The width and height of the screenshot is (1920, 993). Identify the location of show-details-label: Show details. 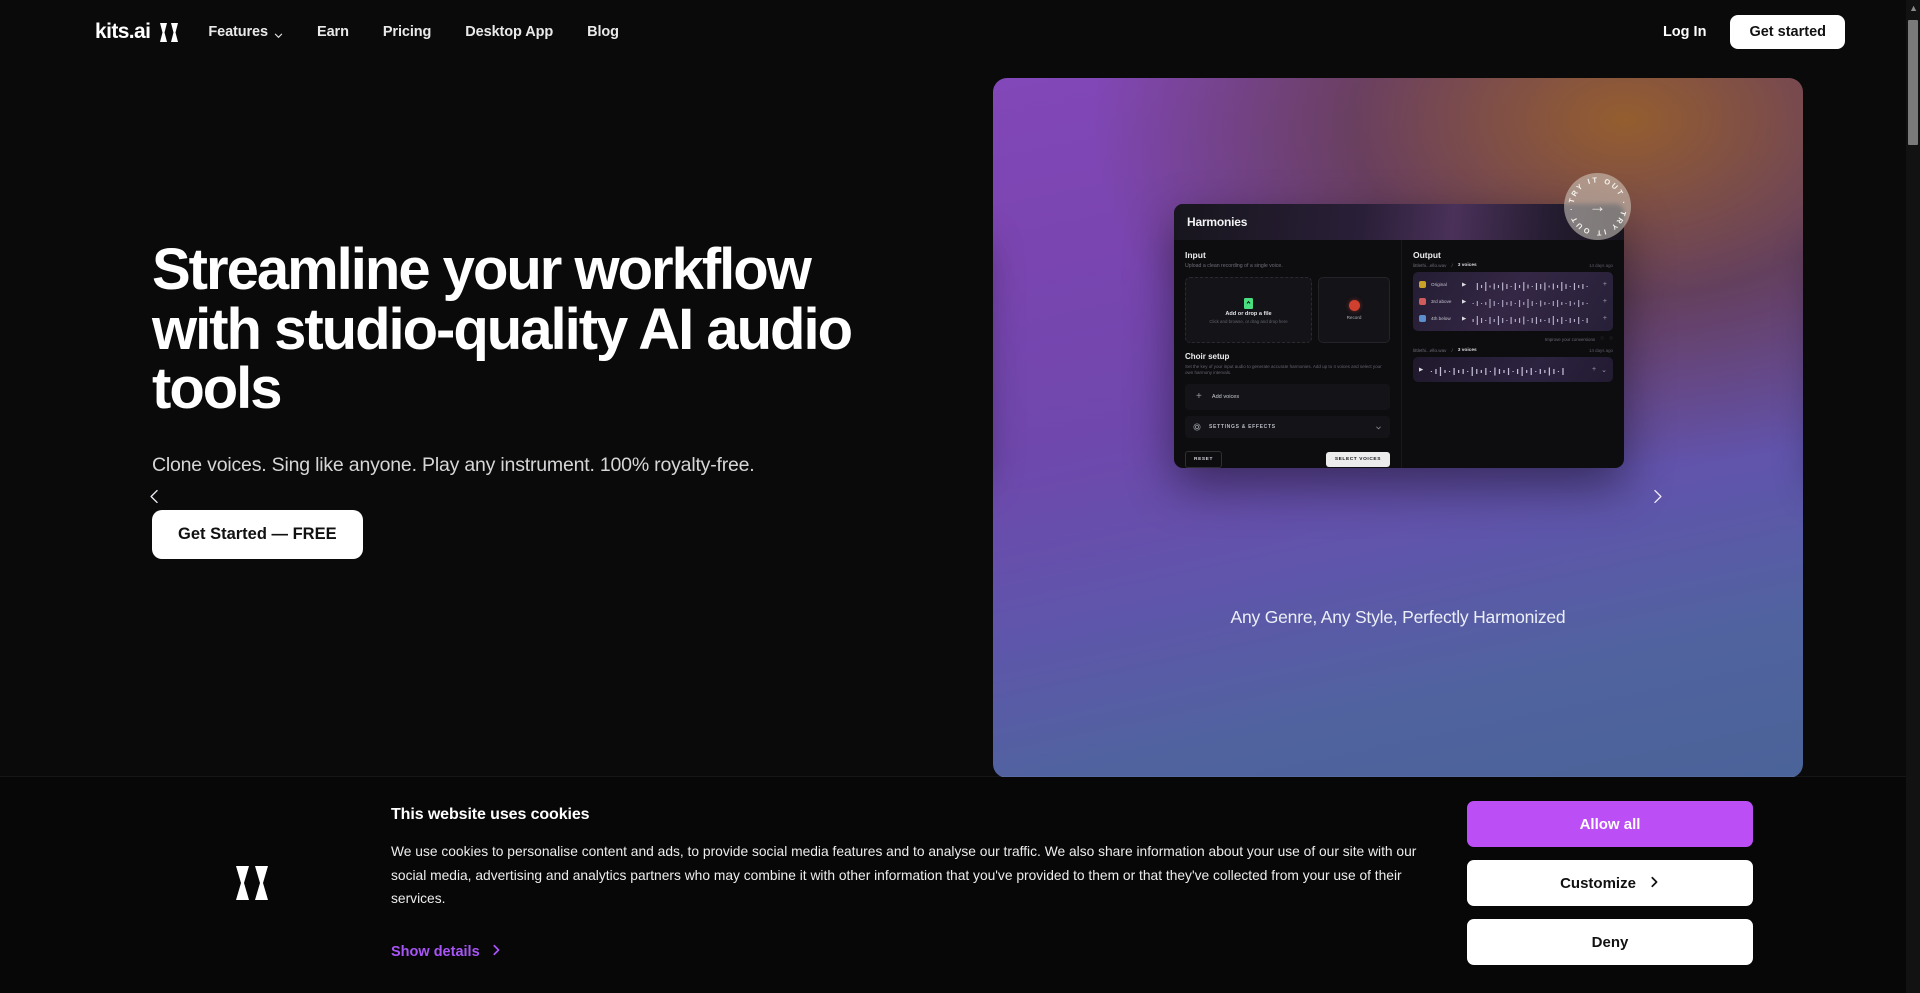
(435, 952).